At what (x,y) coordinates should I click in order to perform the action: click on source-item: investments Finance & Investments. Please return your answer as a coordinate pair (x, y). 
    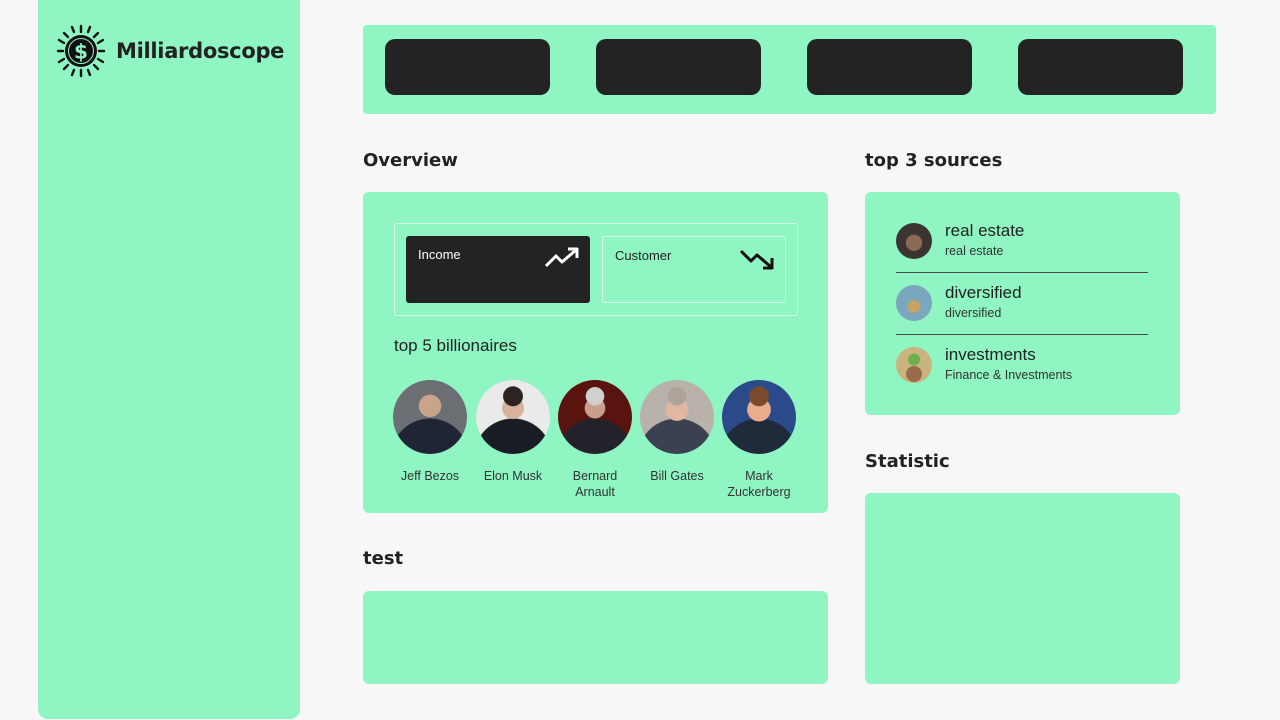
    Looking at the image, I should click on (1022, 366).